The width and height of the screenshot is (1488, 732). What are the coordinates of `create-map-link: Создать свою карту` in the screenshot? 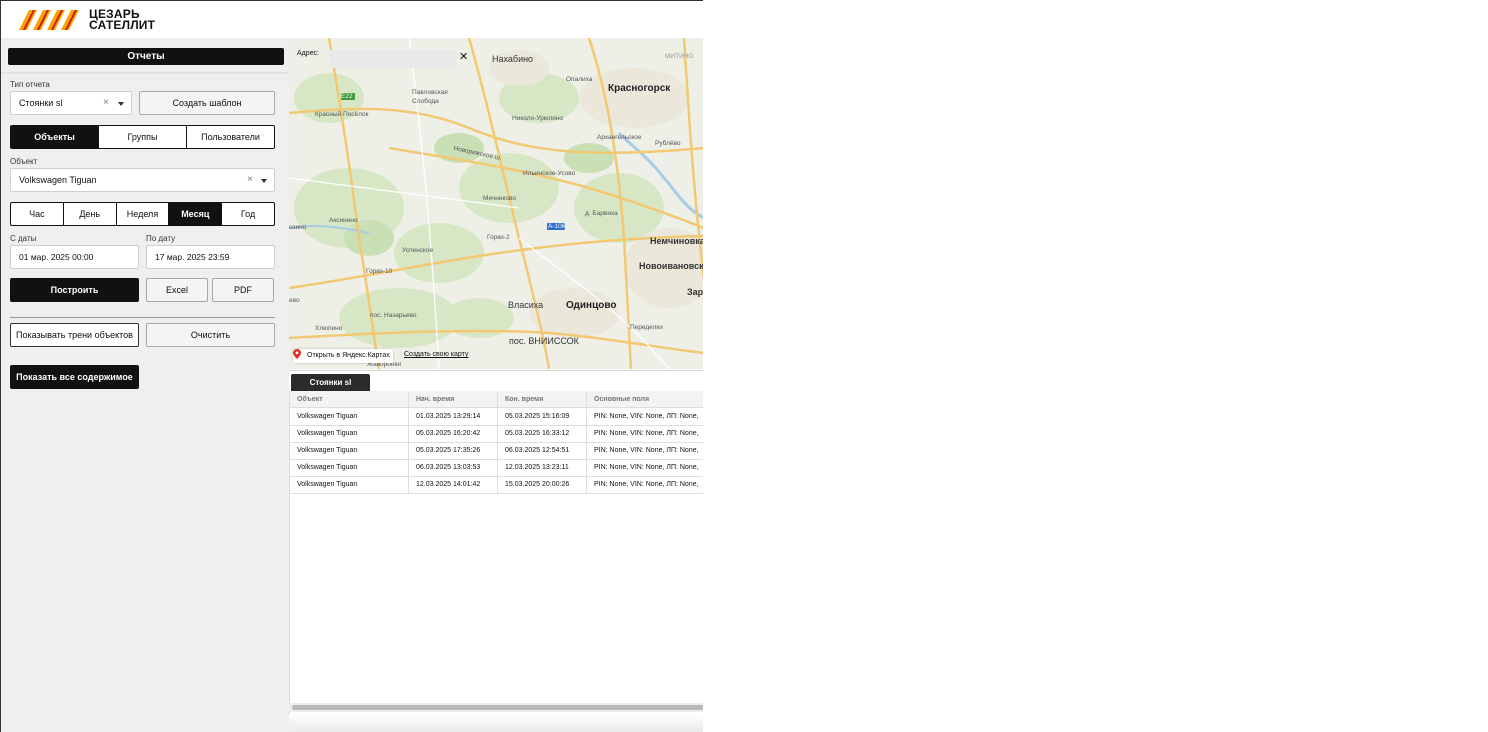 It's located at (436, 354).